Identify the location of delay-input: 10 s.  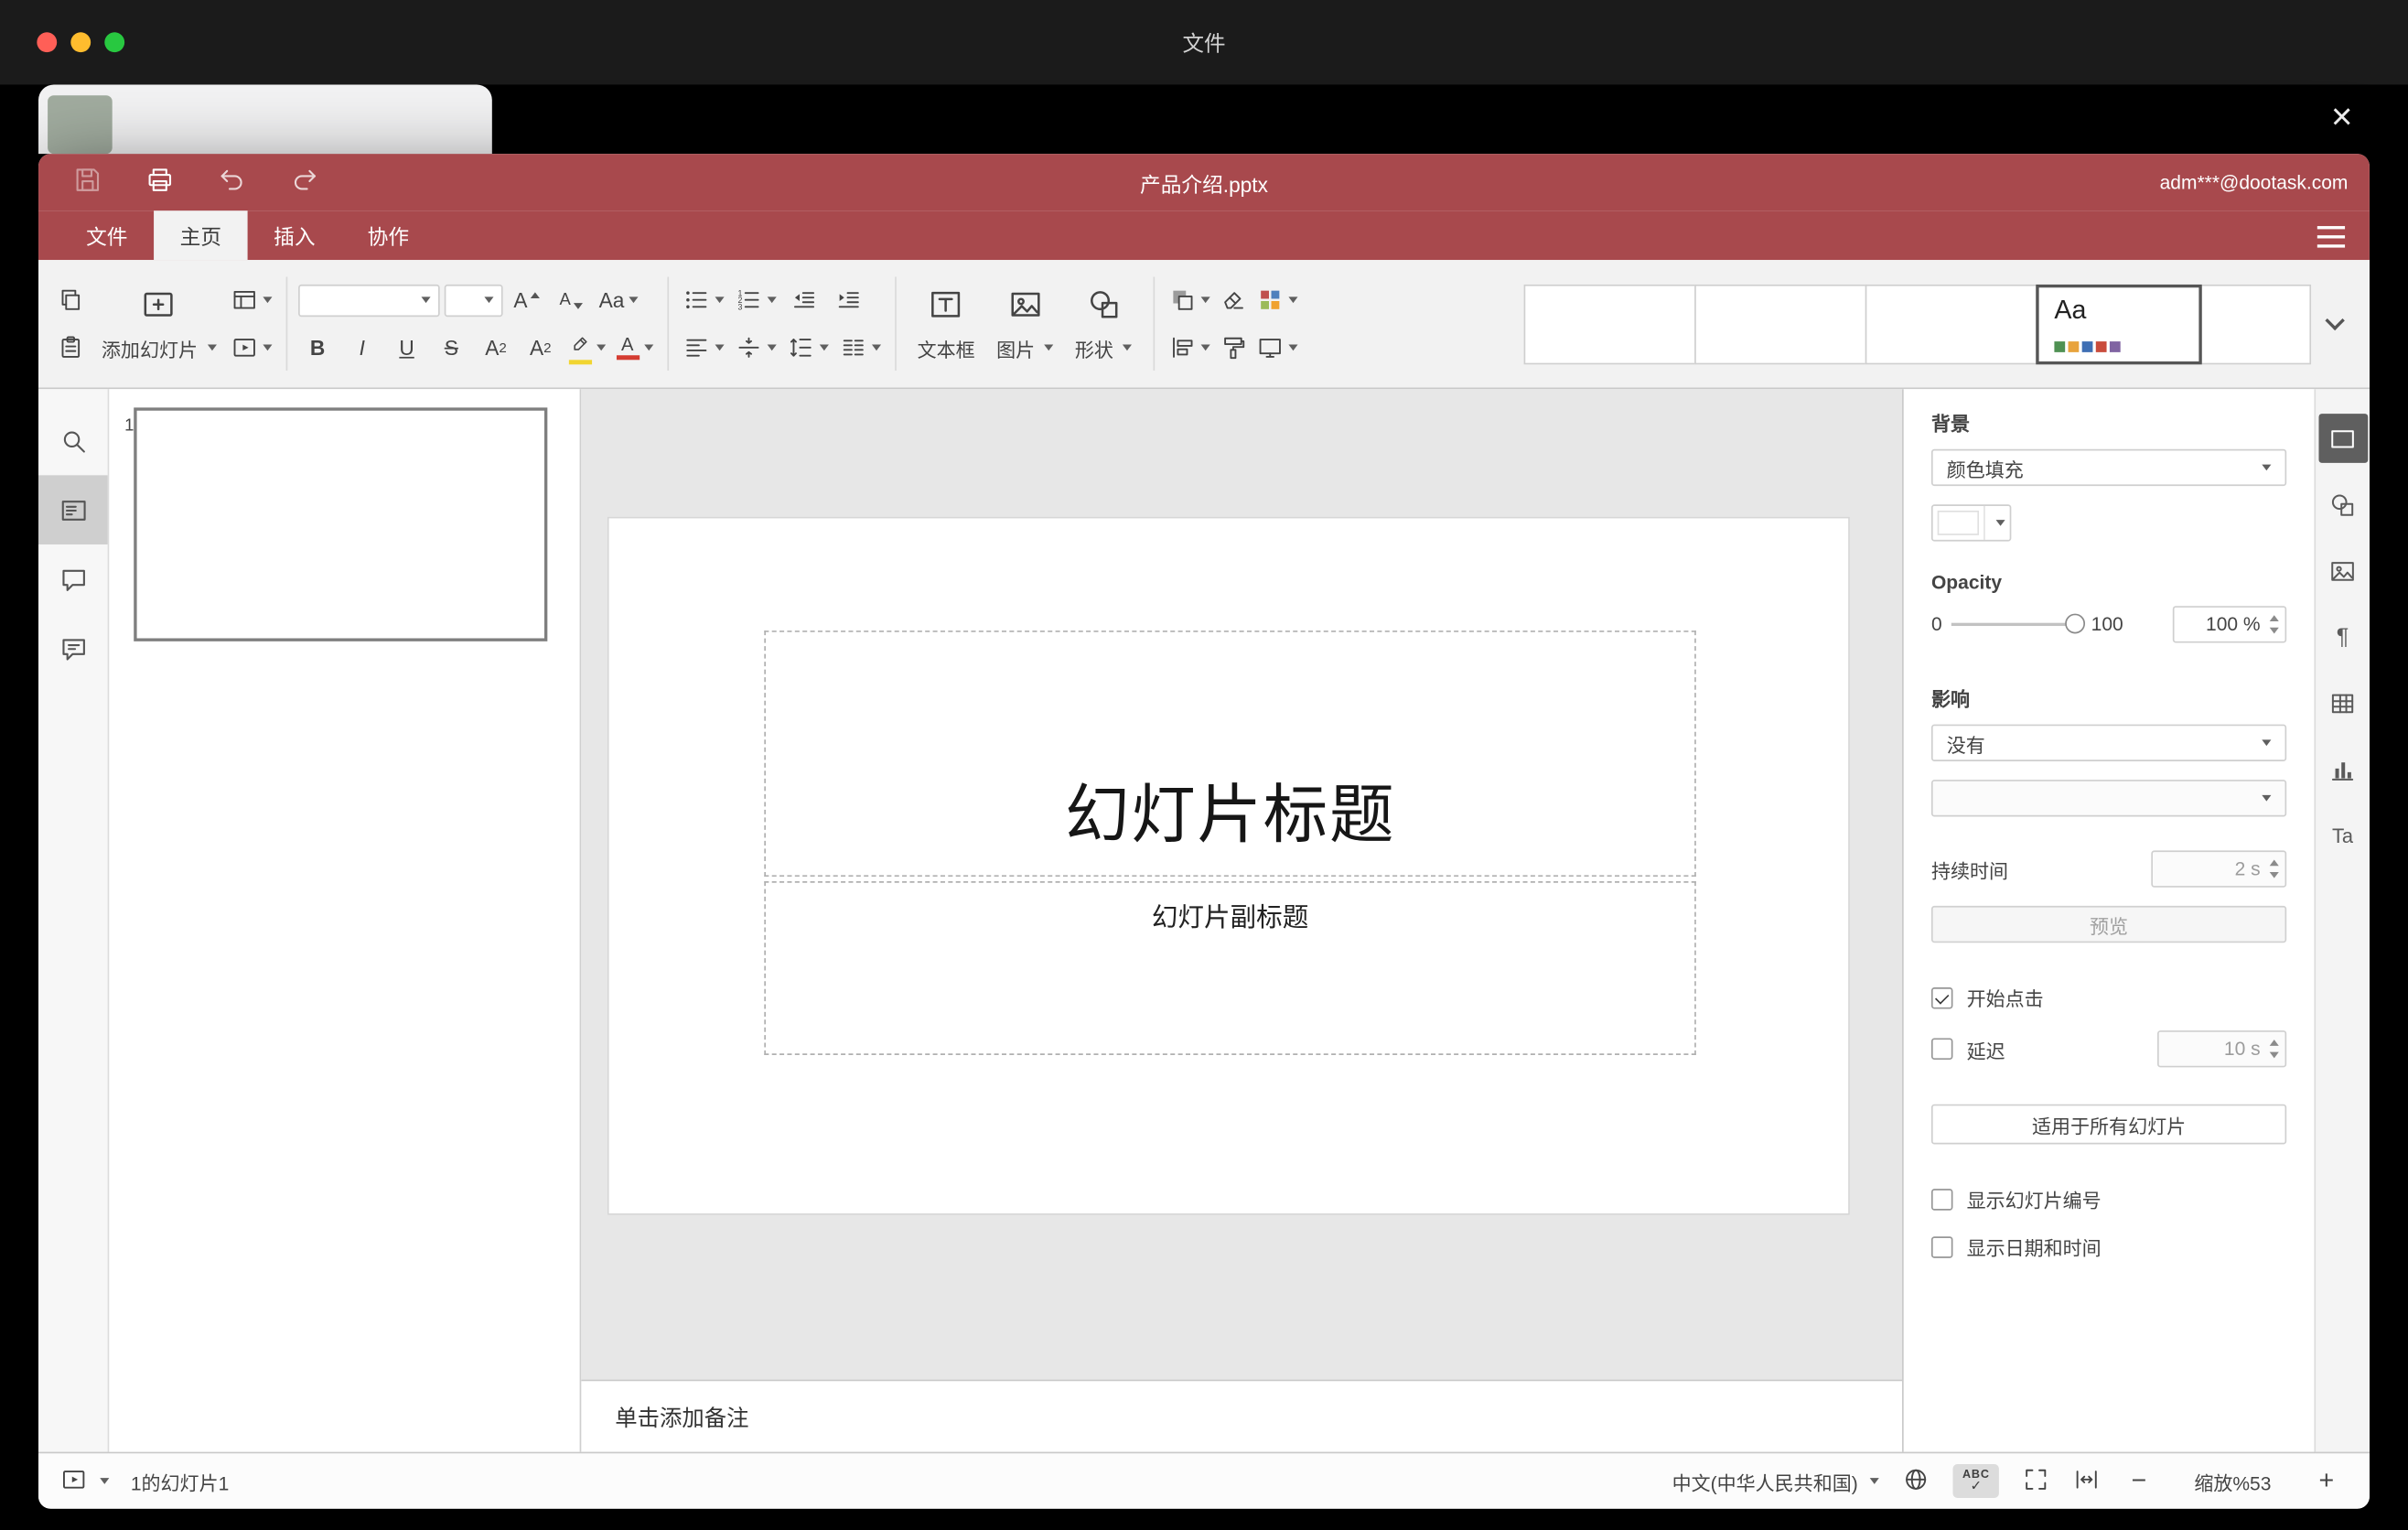
(2222, 1049).